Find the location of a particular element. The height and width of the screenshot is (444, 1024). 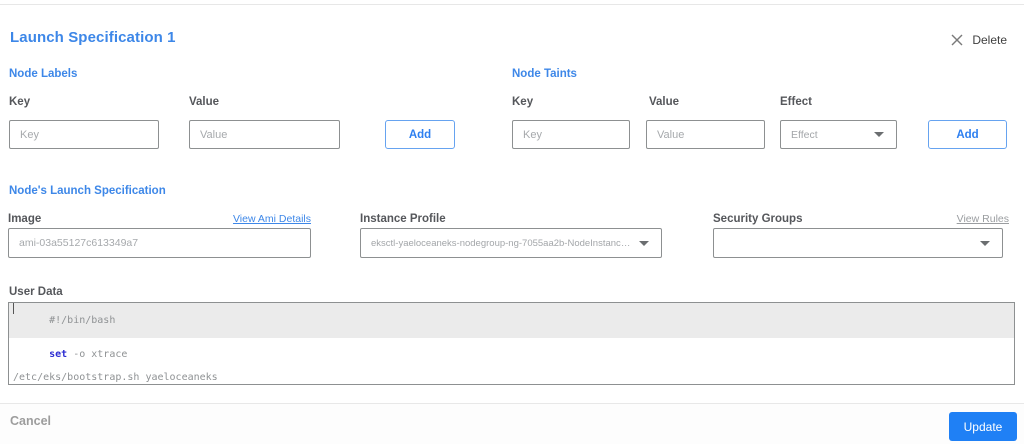

node-taints-effect-label: Effect is located at coordinates (796, 102).